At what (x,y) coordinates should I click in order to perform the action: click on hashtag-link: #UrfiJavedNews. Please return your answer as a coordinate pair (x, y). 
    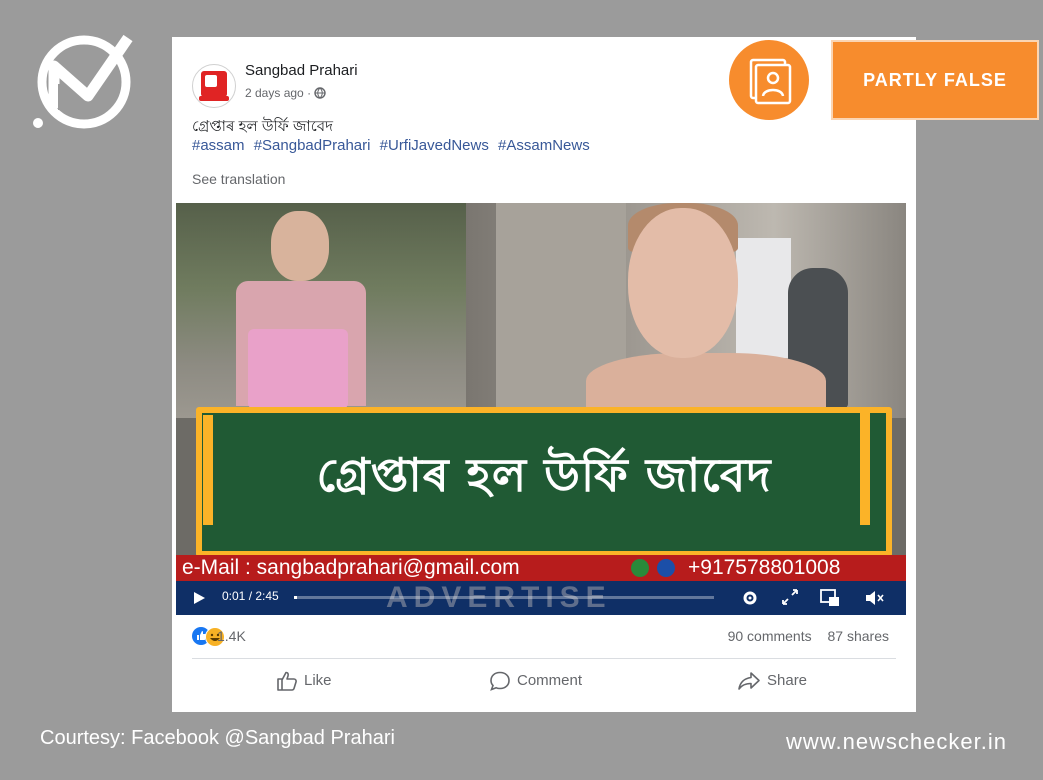
    Looking at the image, I should click on (434, 145).